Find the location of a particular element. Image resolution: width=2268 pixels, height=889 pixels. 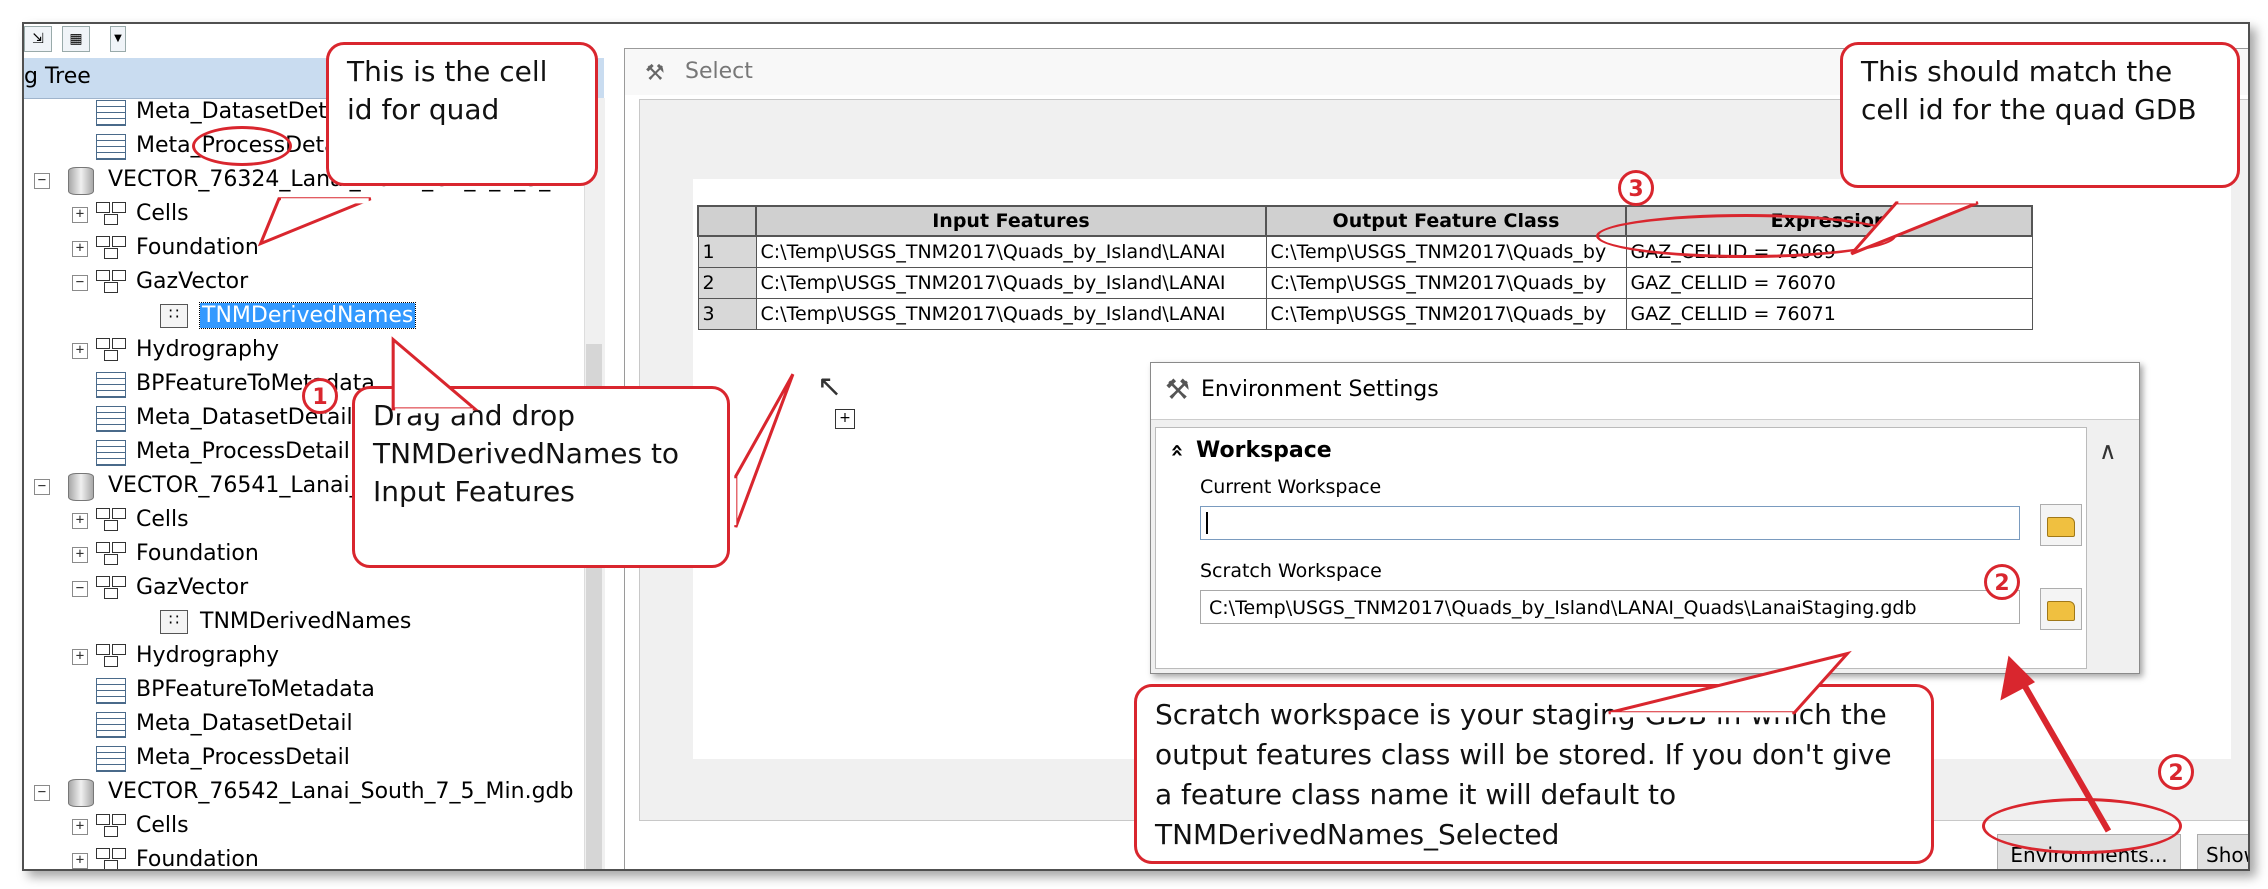

grid-row-number: 1 is located at coordinates (727, 251).